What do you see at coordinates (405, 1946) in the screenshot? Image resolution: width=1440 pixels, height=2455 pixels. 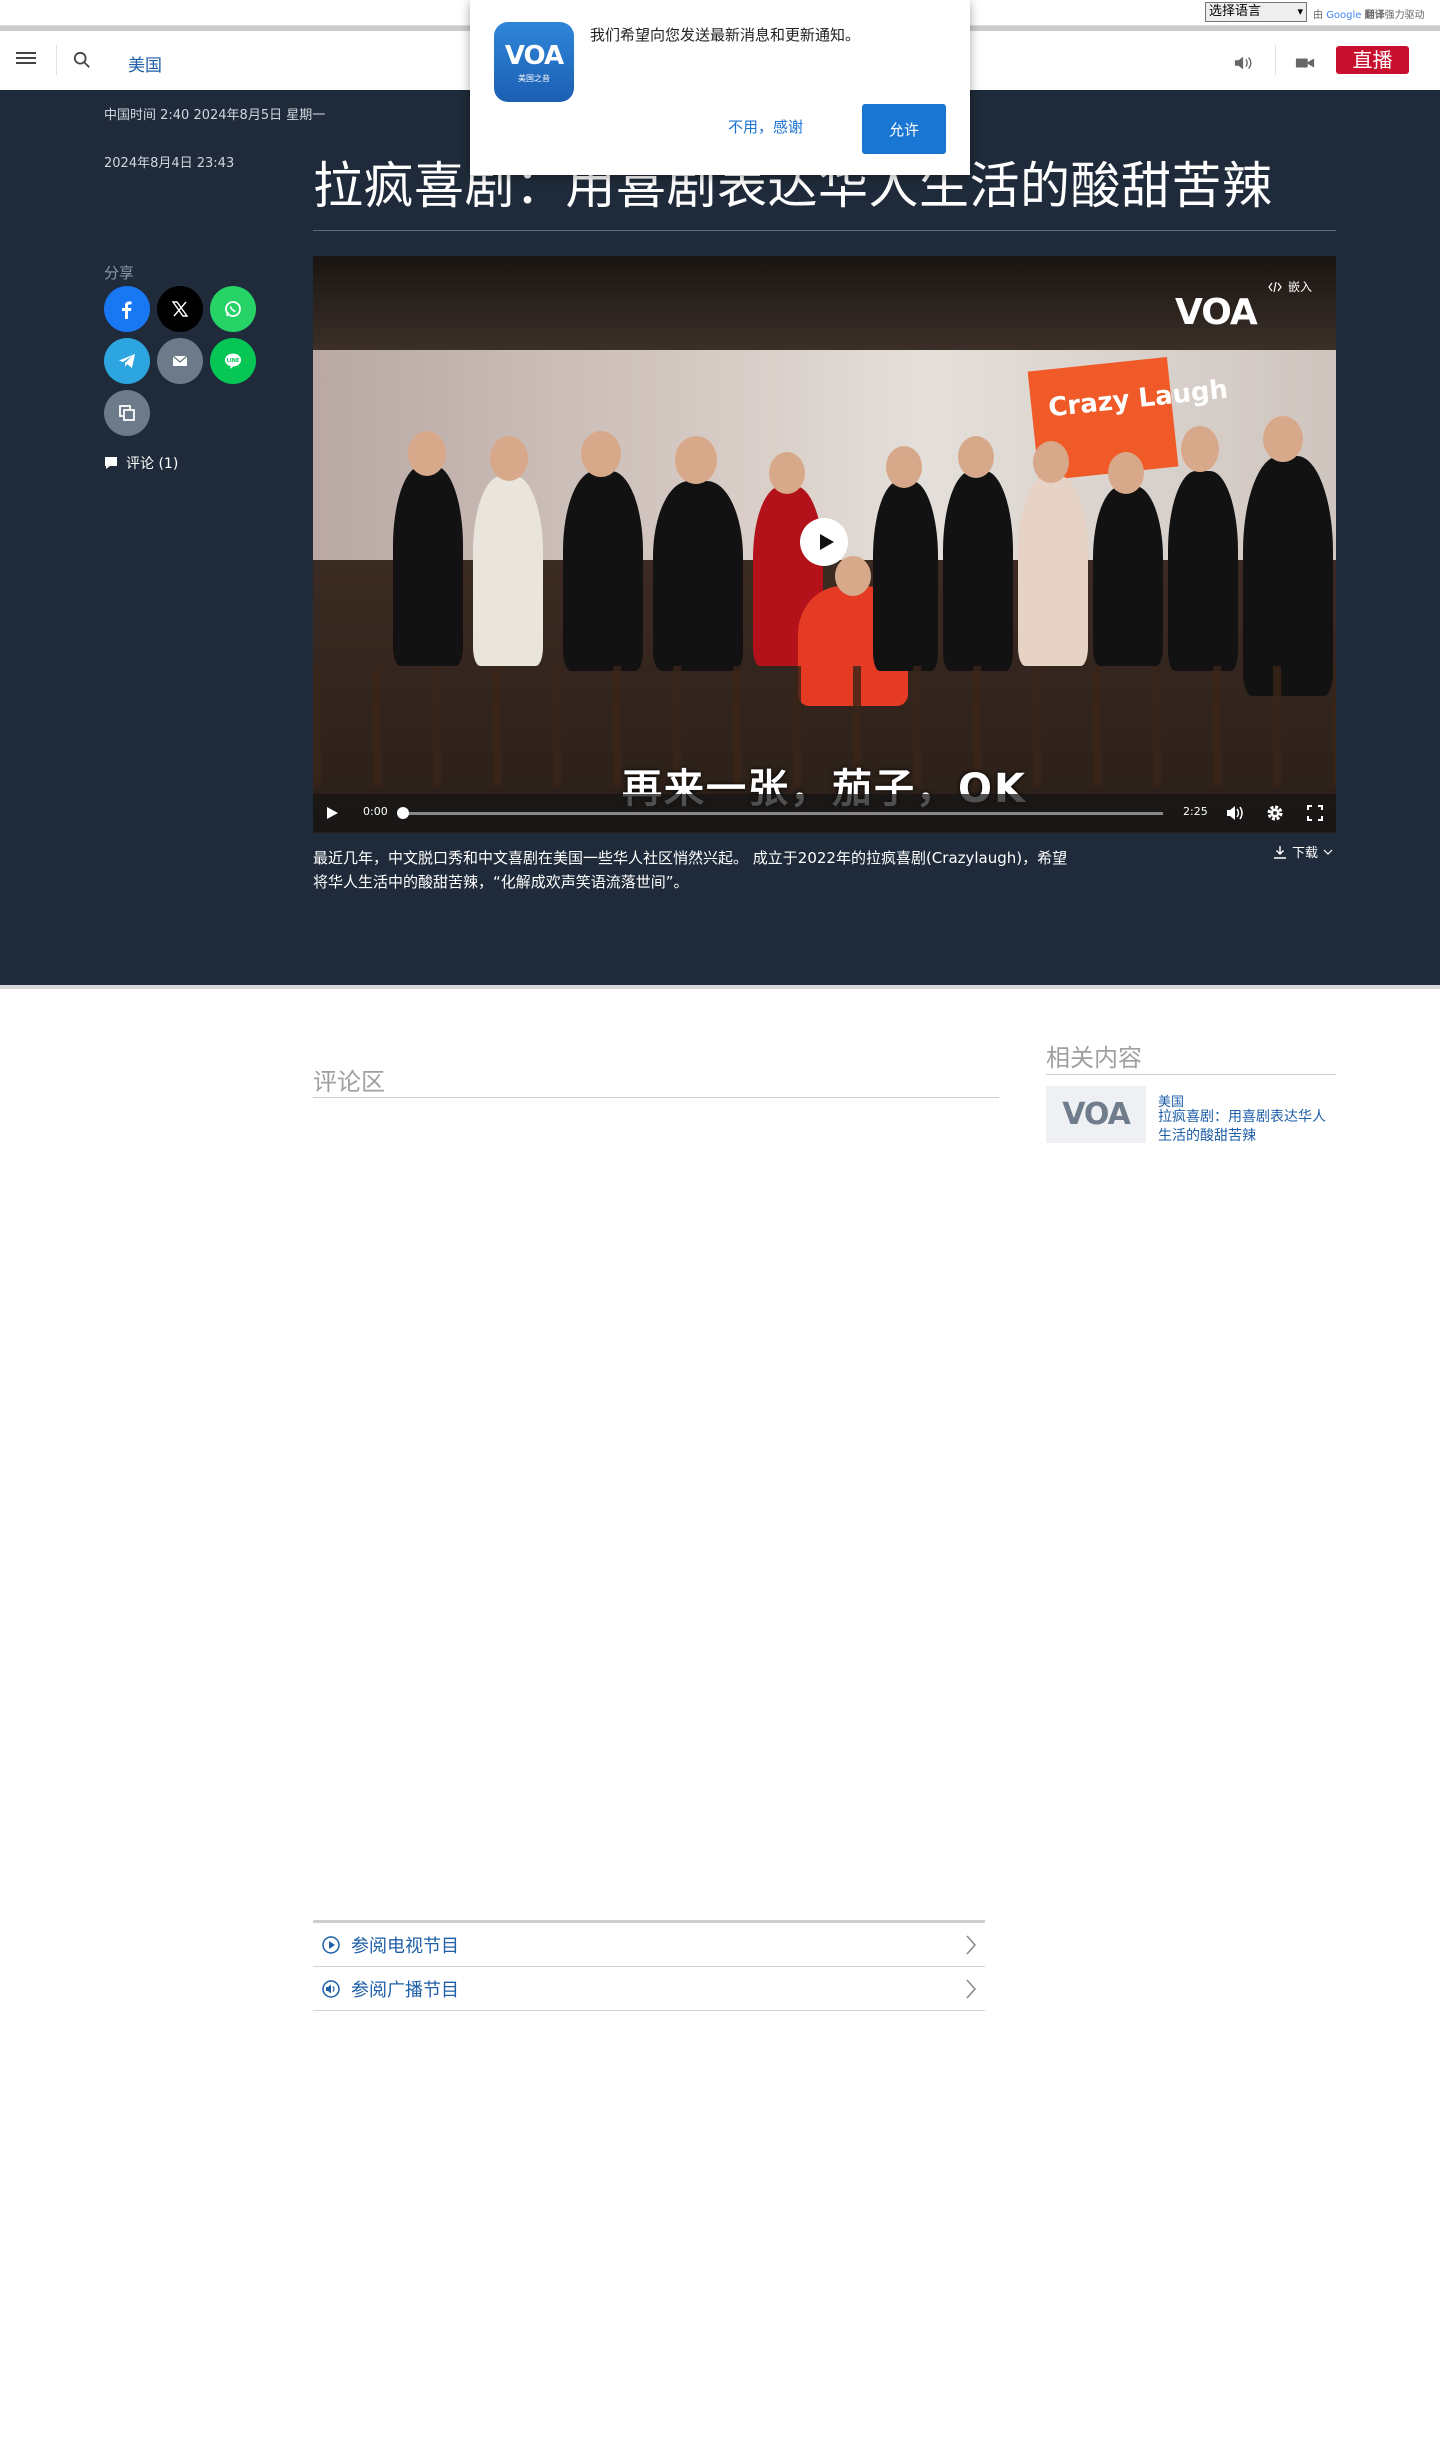 I see `tv-schedule-label: 参阅电视节目` at bounding box center [405, 1946].